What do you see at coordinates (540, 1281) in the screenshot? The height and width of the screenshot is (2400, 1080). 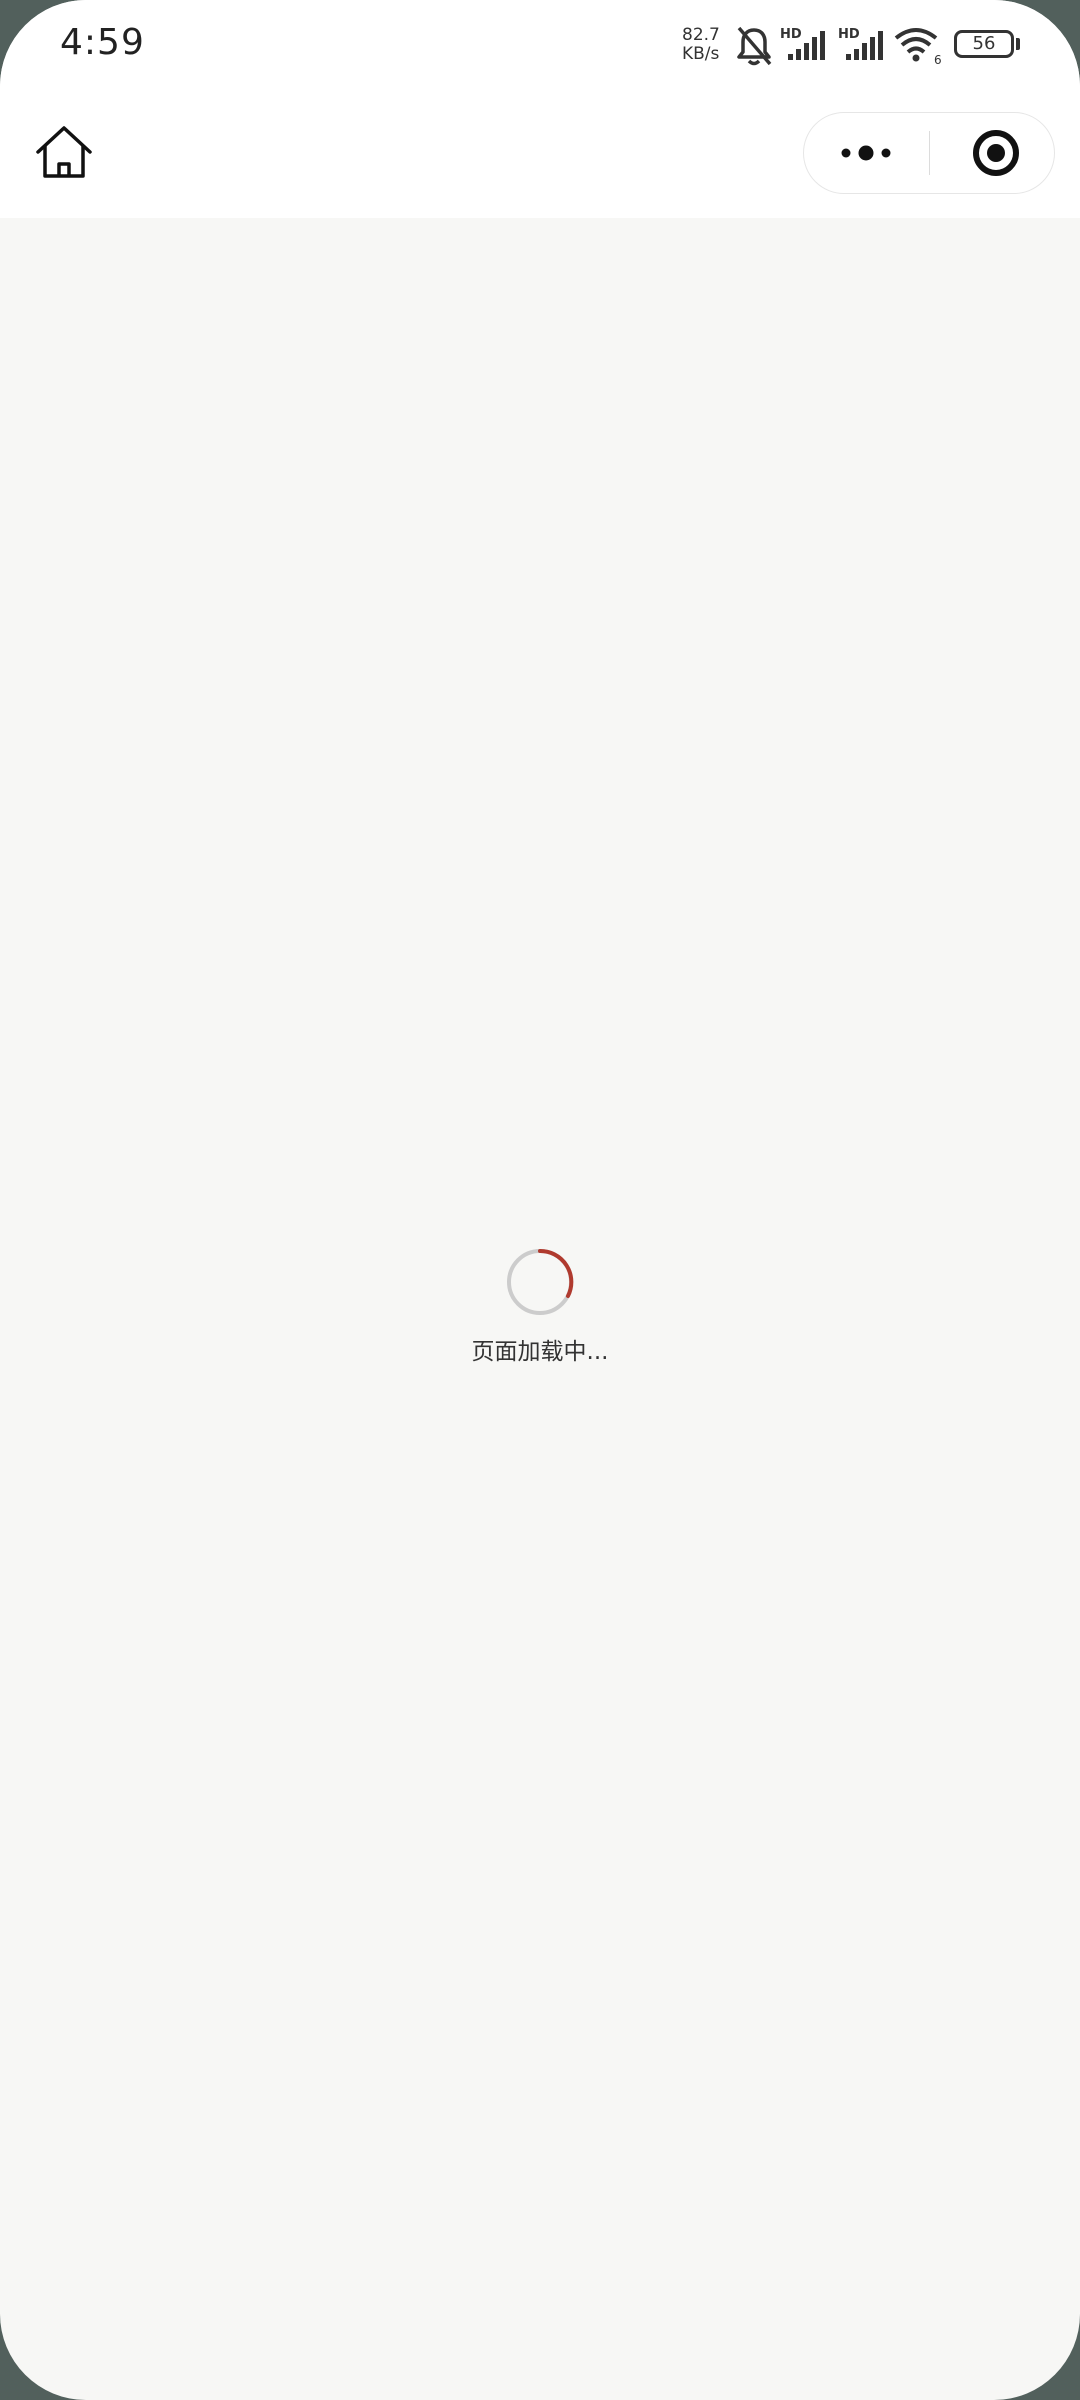 I see `loading-spinner-icon` at bounding box center [540, 1281].